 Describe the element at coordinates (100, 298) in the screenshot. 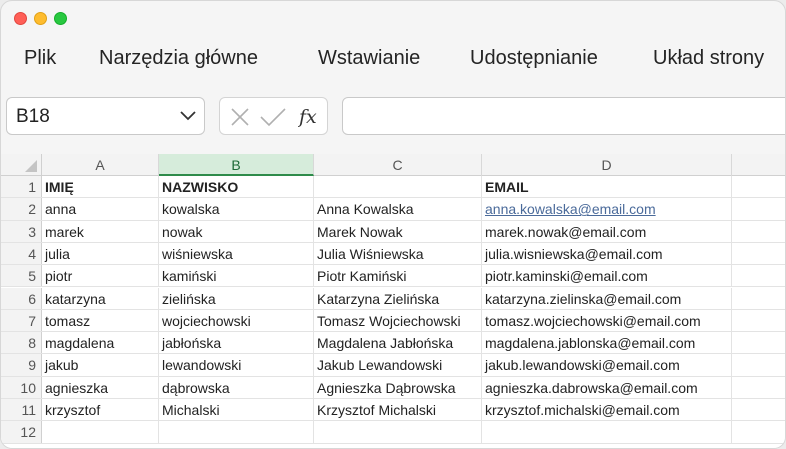

I see `cell-a-row-6: katarzyna` at that location.